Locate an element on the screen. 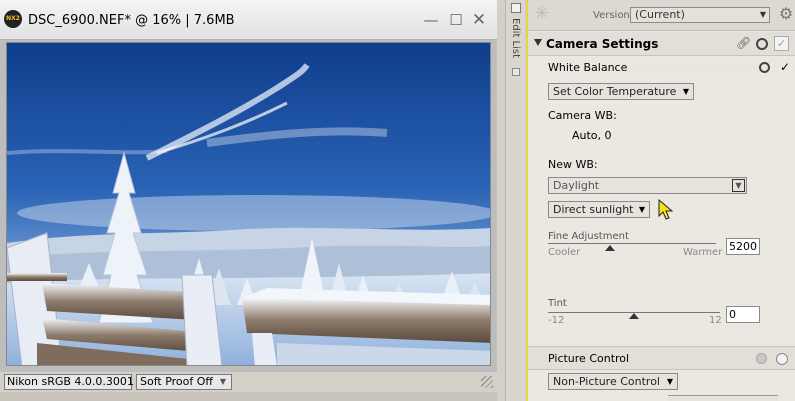 The image size is (795, 401). picture-control-value: Non-Picture Control is located at coordinates (606, 381).